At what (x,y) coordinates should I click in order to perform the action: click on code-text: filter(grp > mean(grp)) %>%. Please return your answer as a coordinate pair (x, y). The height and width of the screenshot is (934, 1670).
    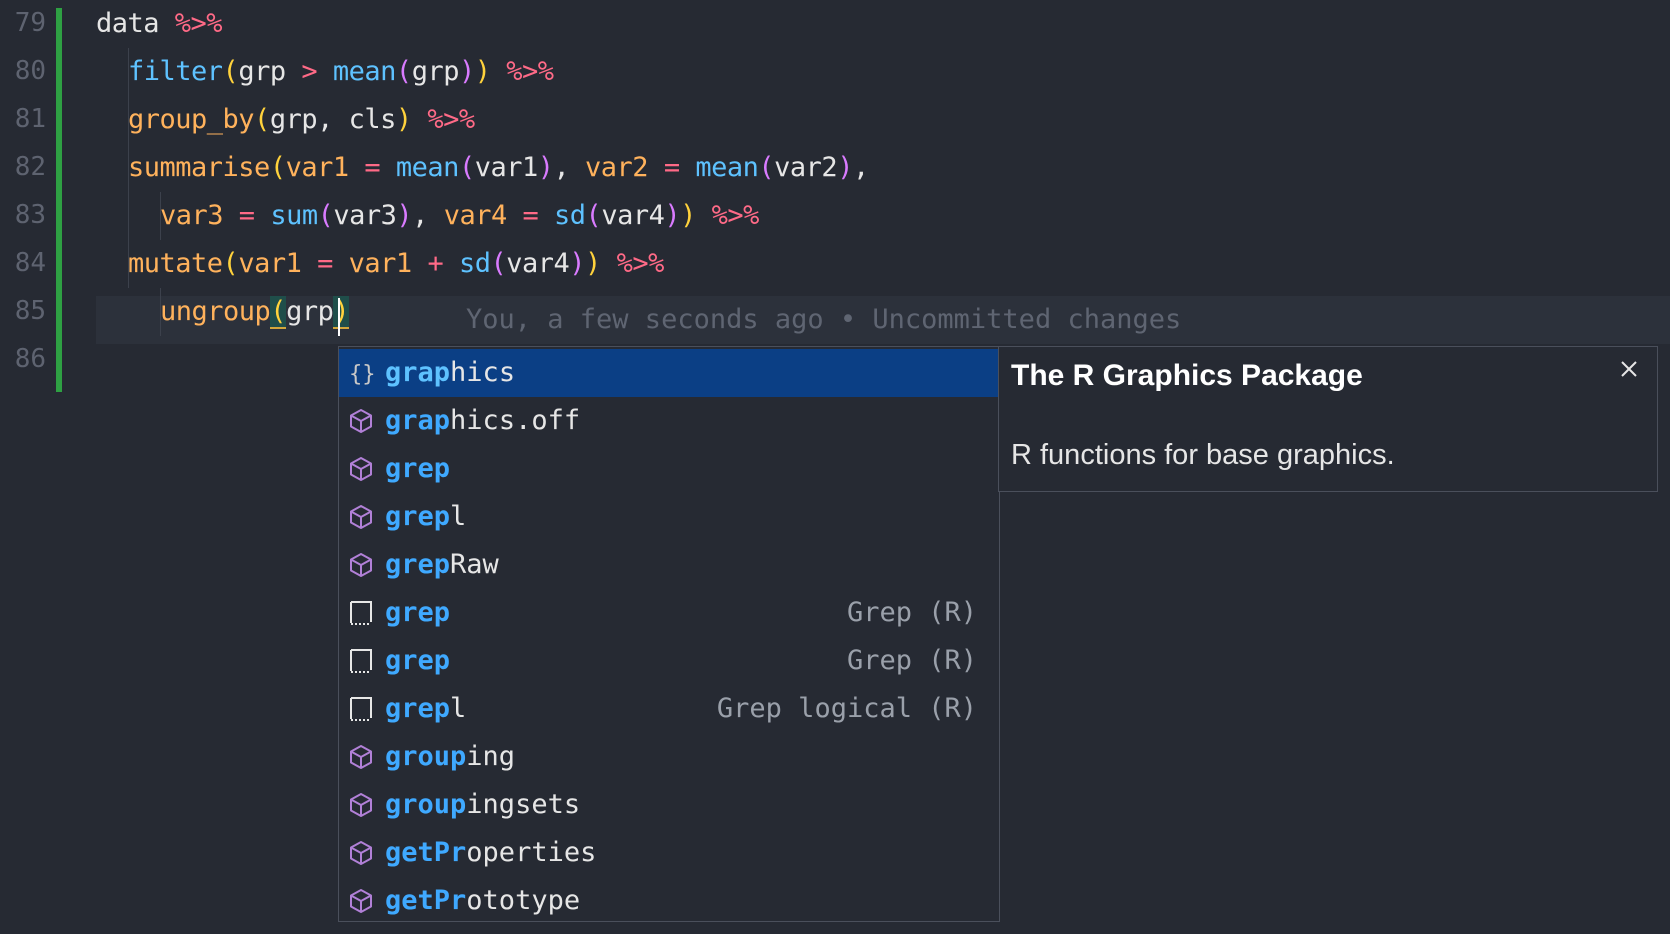
    Looking at the image, I should click on (341, 71).